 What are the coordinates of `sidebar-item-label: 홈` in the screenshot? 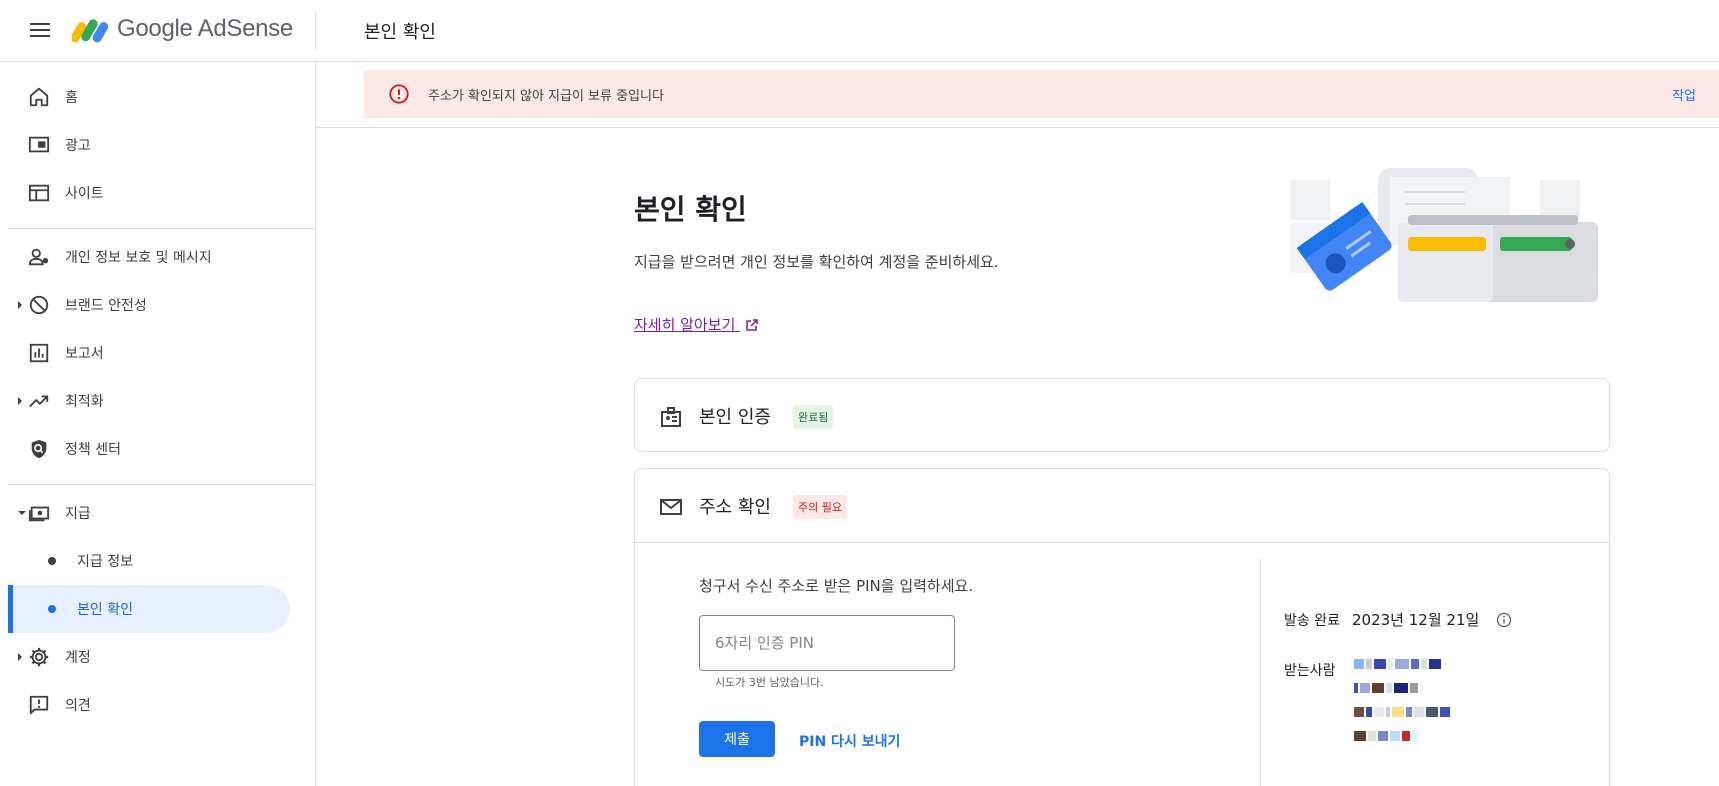 It's located at (71, 98).